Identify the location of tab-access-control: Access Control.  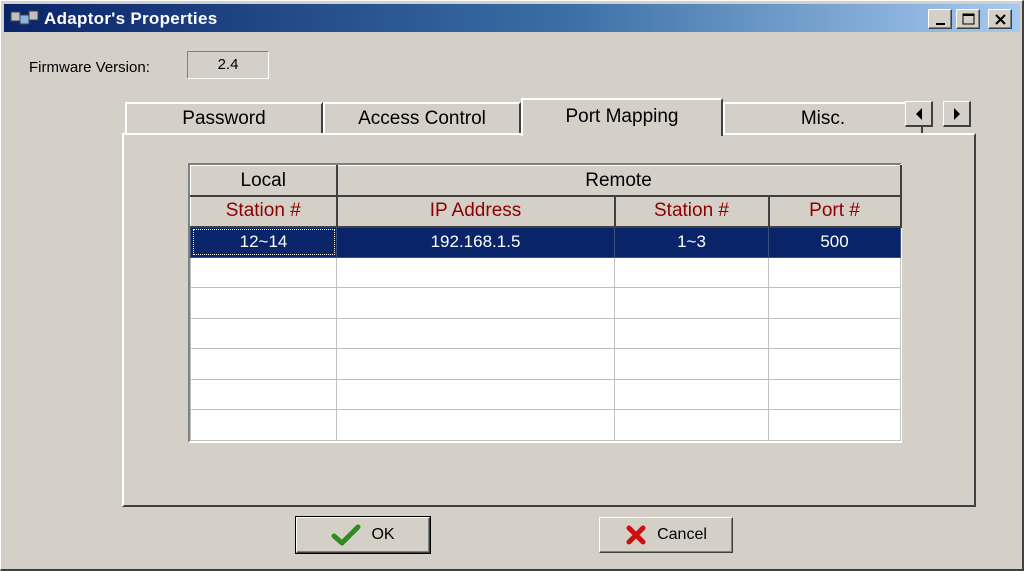
(422, 118).